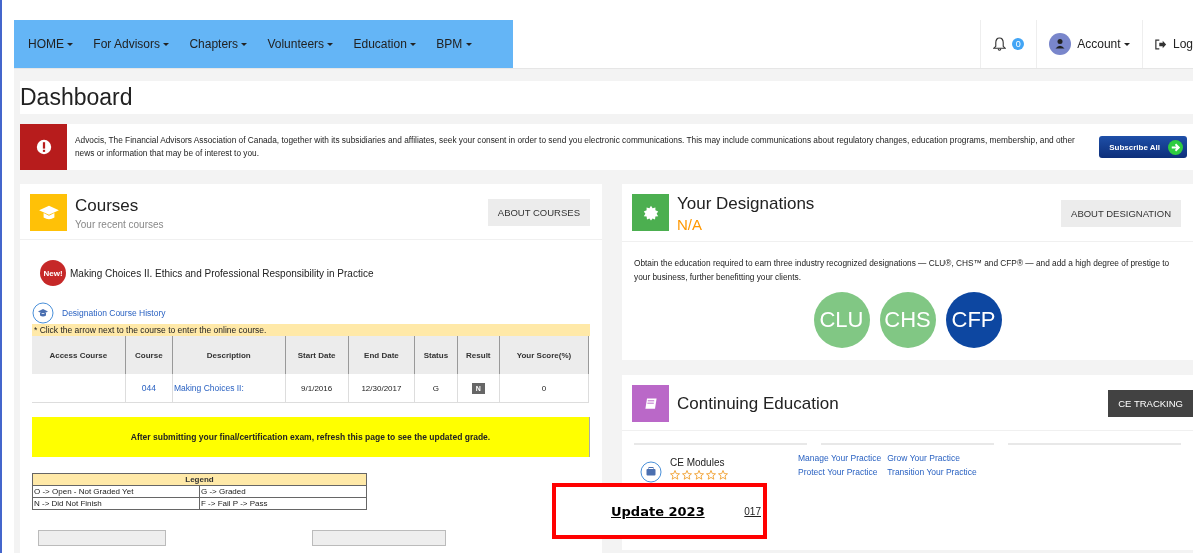  What do you see at coordinates (317, 355) in the screenshot?
I see `column-header: Start Date` at bounding box center [317, 355].